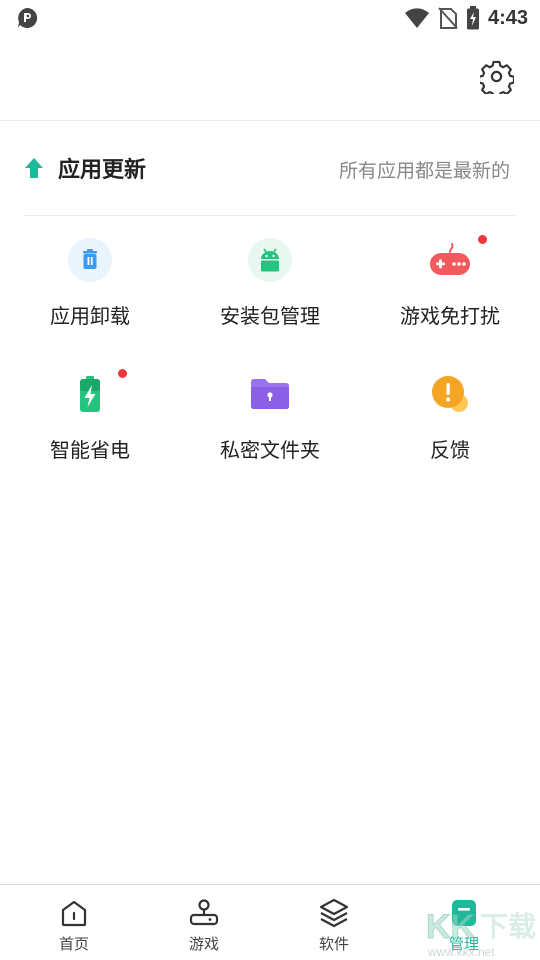  Describe the element at coordinates (90, 260) in the screenshot. I see `trash-icon` at that location.